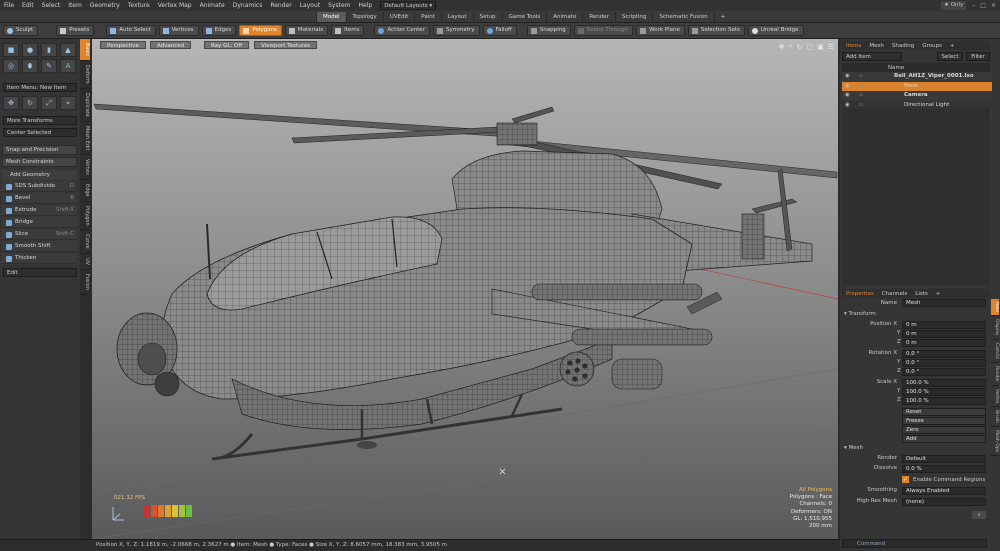  What do you see at coordinates (68, 66) in the screenshot?
I see `text-tool-icon: A` at bounding box center [68, 66].